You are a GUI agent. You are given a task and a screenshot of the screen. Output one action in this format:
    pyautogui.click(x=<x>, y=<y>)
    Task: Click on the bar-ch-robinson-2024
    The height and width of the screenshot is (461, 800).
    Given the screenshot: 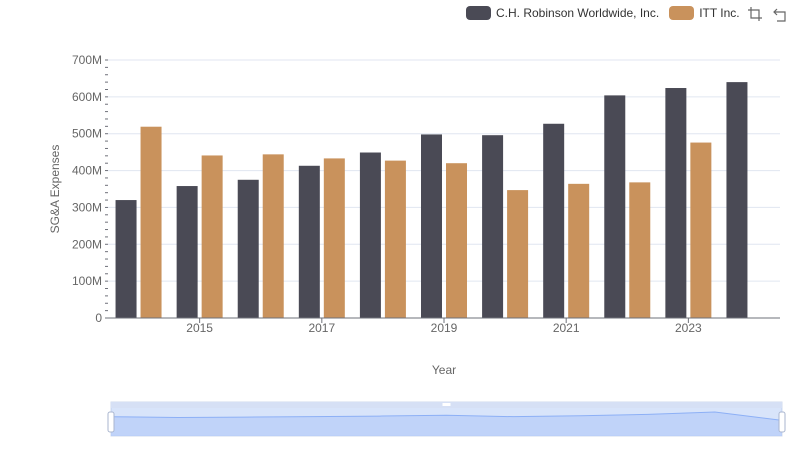 What is the action you would take?
    pyautogui.click(x=737, y=200)
    